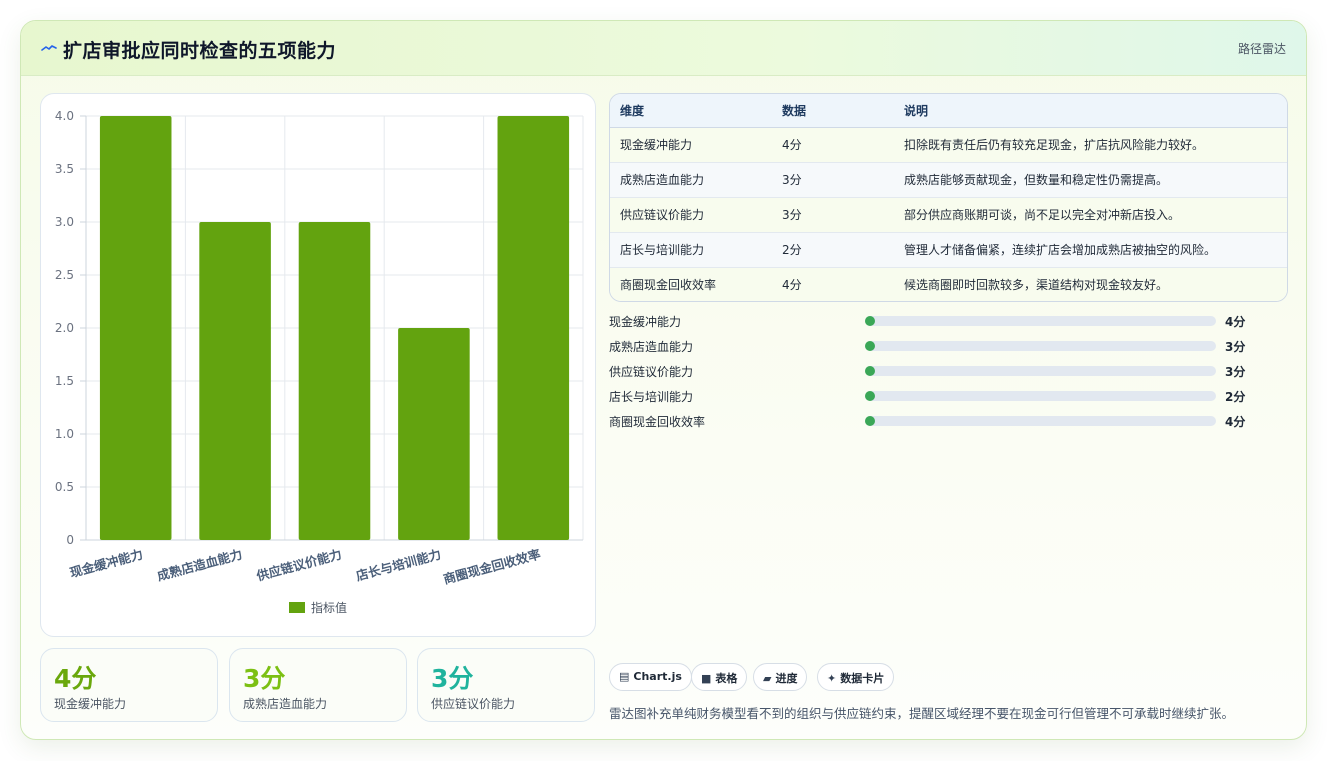 The height and width of the screenshot is (761, 1327). I want to click on table-cell-note: 成熟店能够贡献现金，但数量和稳定性仍需提高。, so click(1090, 180).